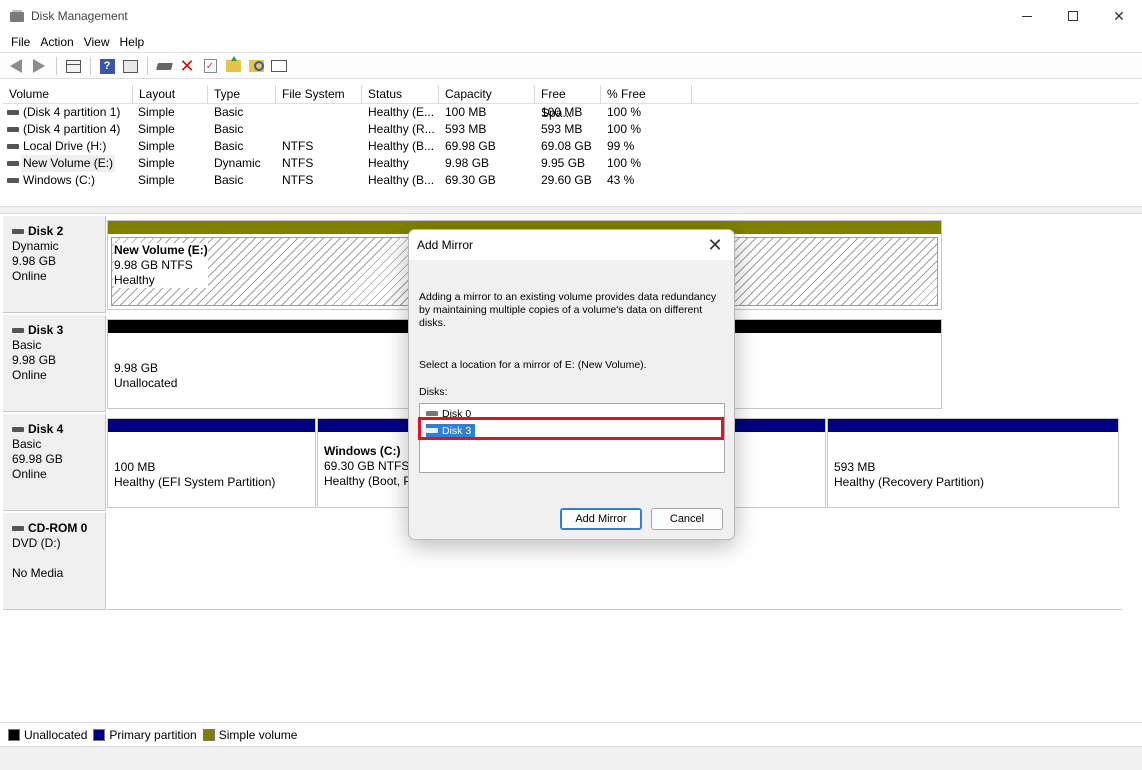  What do you see at coordinates (242, 94) in the screenshot?
I see `column-type: Type` at bounding box center [242, 94].